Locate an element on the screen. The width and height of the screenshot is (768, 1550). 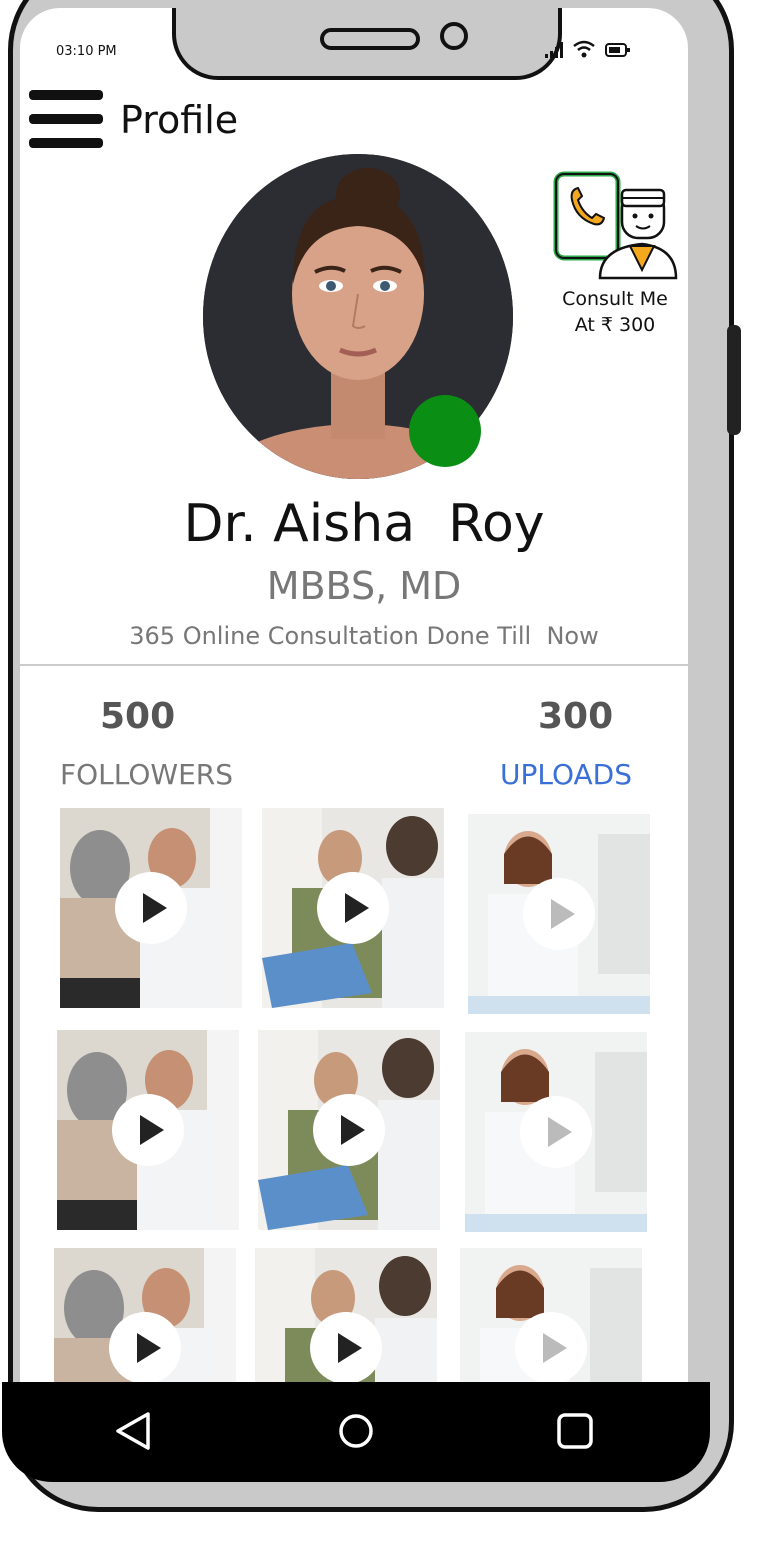
consult-price: At ₹ 300 is located at coordinates (615, 325).